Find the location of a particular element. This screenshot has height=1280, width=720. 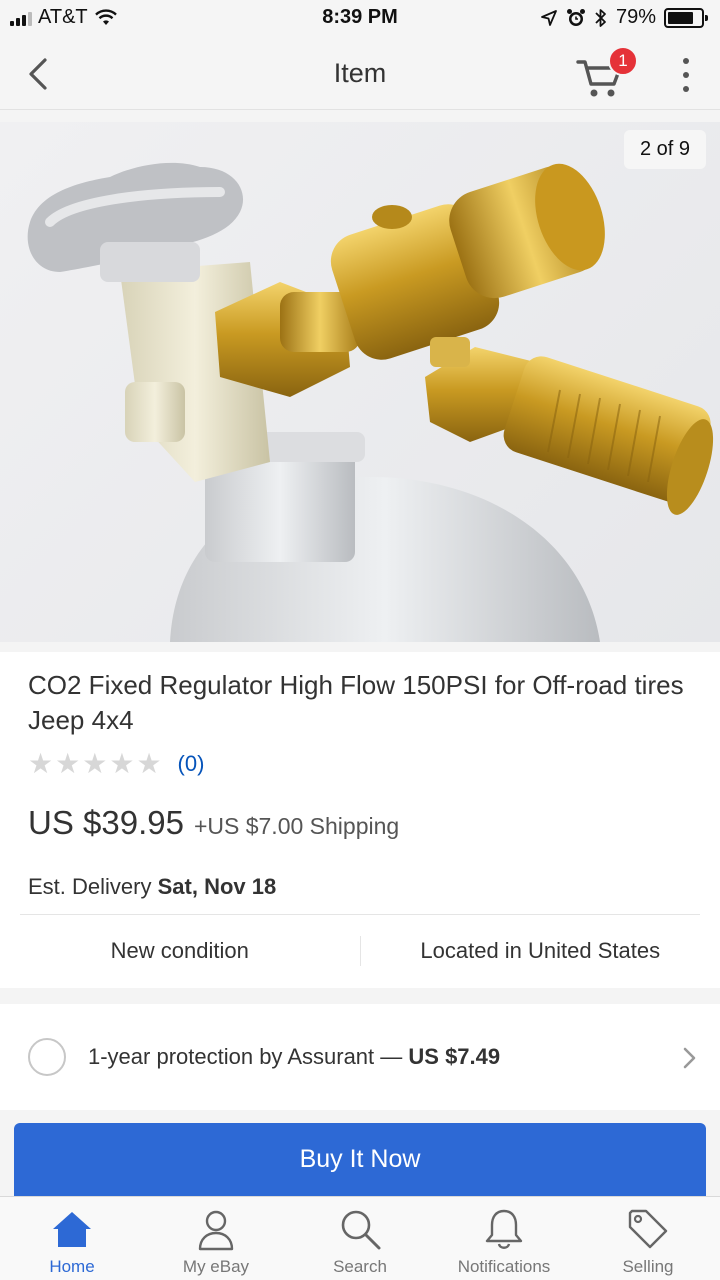

divider is located at coordinates (360, 914).